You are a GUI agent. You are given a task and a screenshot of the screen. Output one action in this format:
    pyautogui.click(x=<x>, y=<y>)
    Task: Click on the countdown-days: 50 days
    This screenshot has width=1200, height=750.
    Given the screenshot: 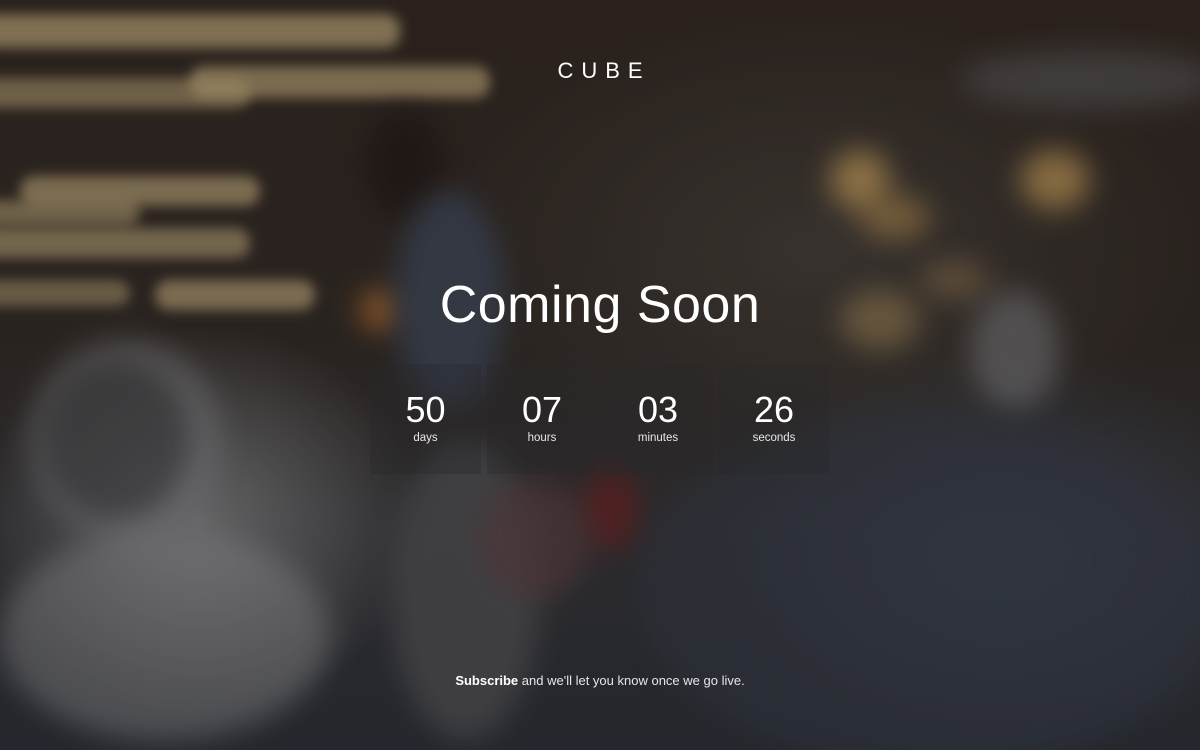 What is the action you would take?
    pyautogui.click(x=425, y=419)
    